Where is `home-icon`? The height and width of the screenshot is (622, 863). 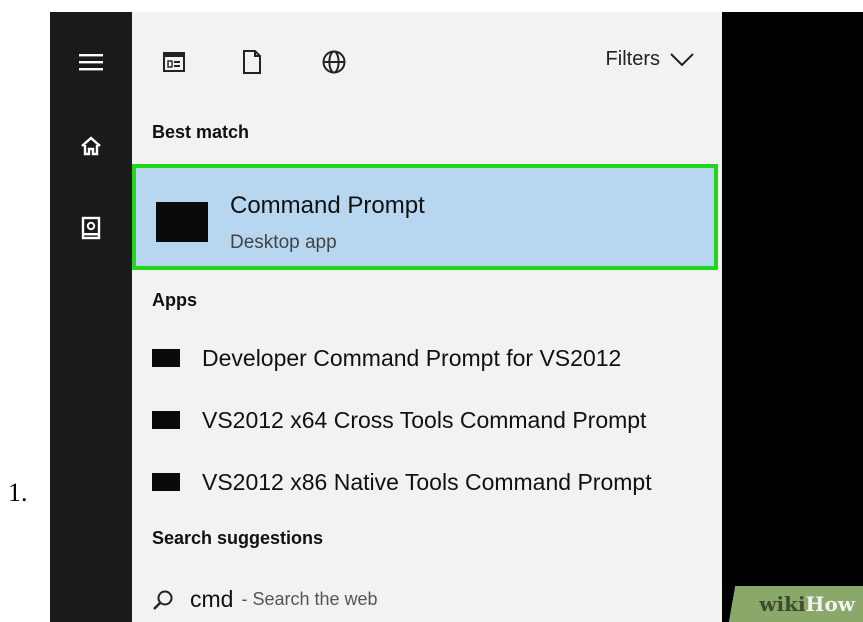 home-icon is located at coordinates (91, 146).